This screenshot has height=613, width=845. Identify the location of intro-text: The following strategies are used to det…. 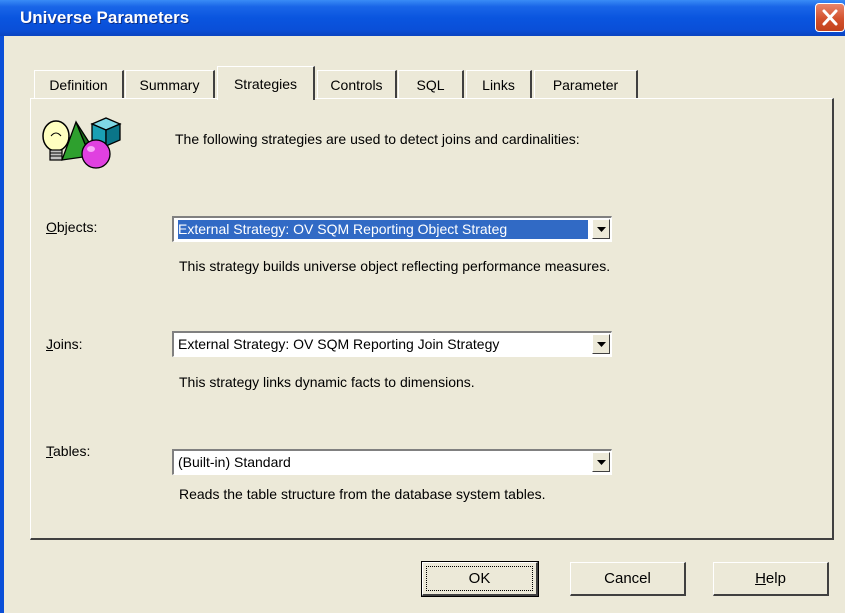
(377, 139).